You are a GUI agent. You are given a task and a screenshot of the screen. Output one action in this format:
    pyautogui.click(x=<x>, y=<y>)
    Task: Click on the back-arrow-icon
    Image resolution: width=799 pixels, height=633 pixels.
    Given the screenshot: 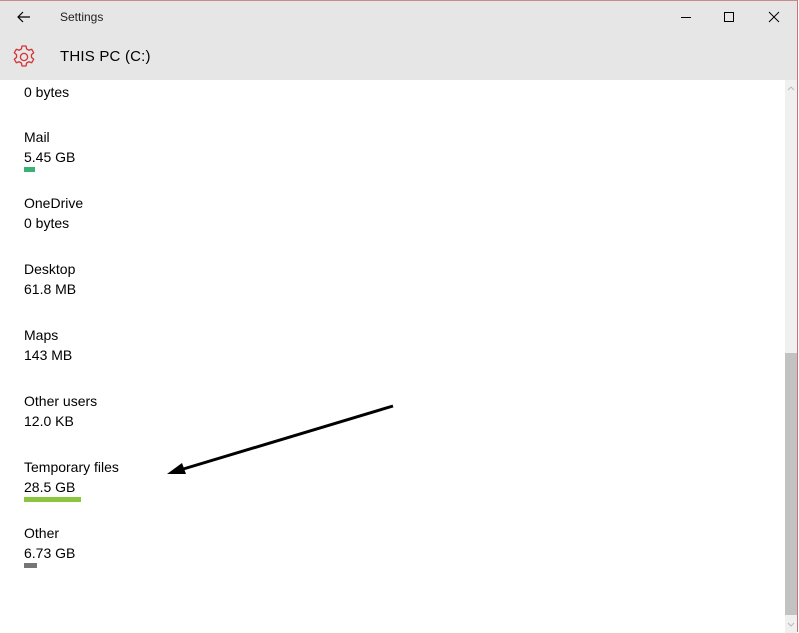 What is the action you would take?
    pyautogui.click(x=23, y=17)
    